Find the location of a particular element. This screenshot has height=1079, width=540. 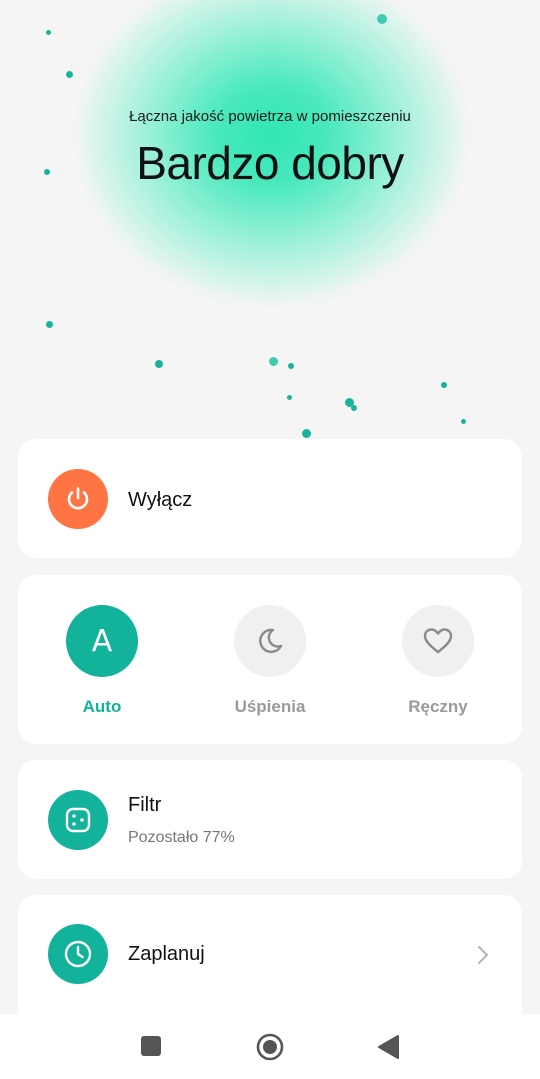

power-button is located at coordinates (78, 499).